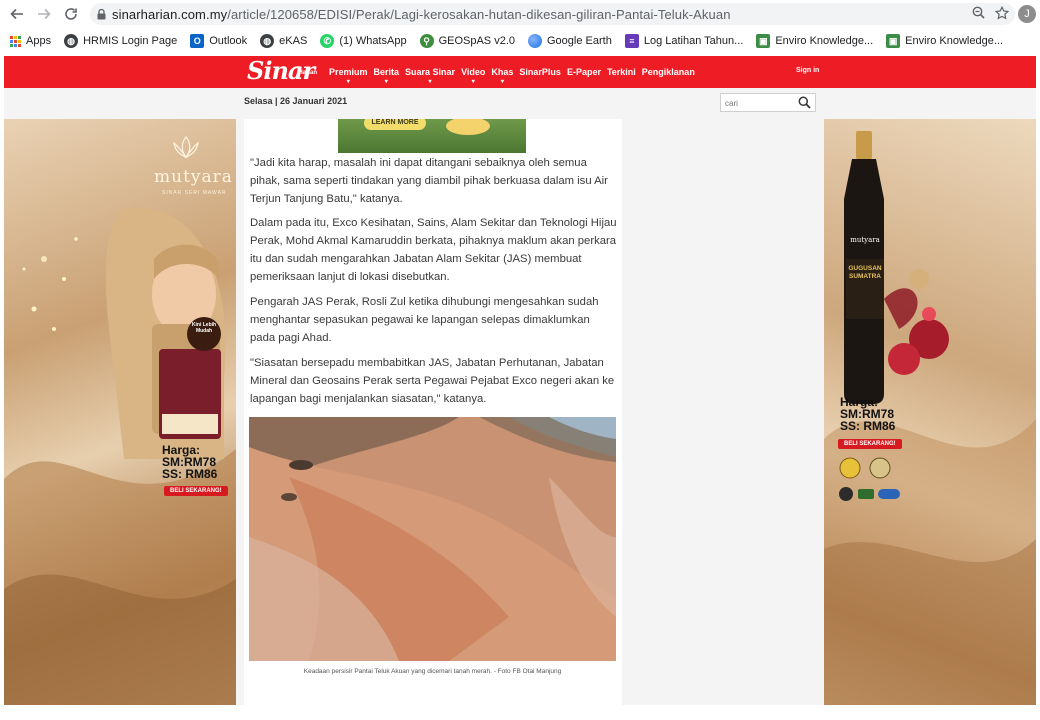 The image size is (1040, 720). Describe the element at coordinates (1027, 14) in the screenshot. I see `profile-avatar: J` at that location.